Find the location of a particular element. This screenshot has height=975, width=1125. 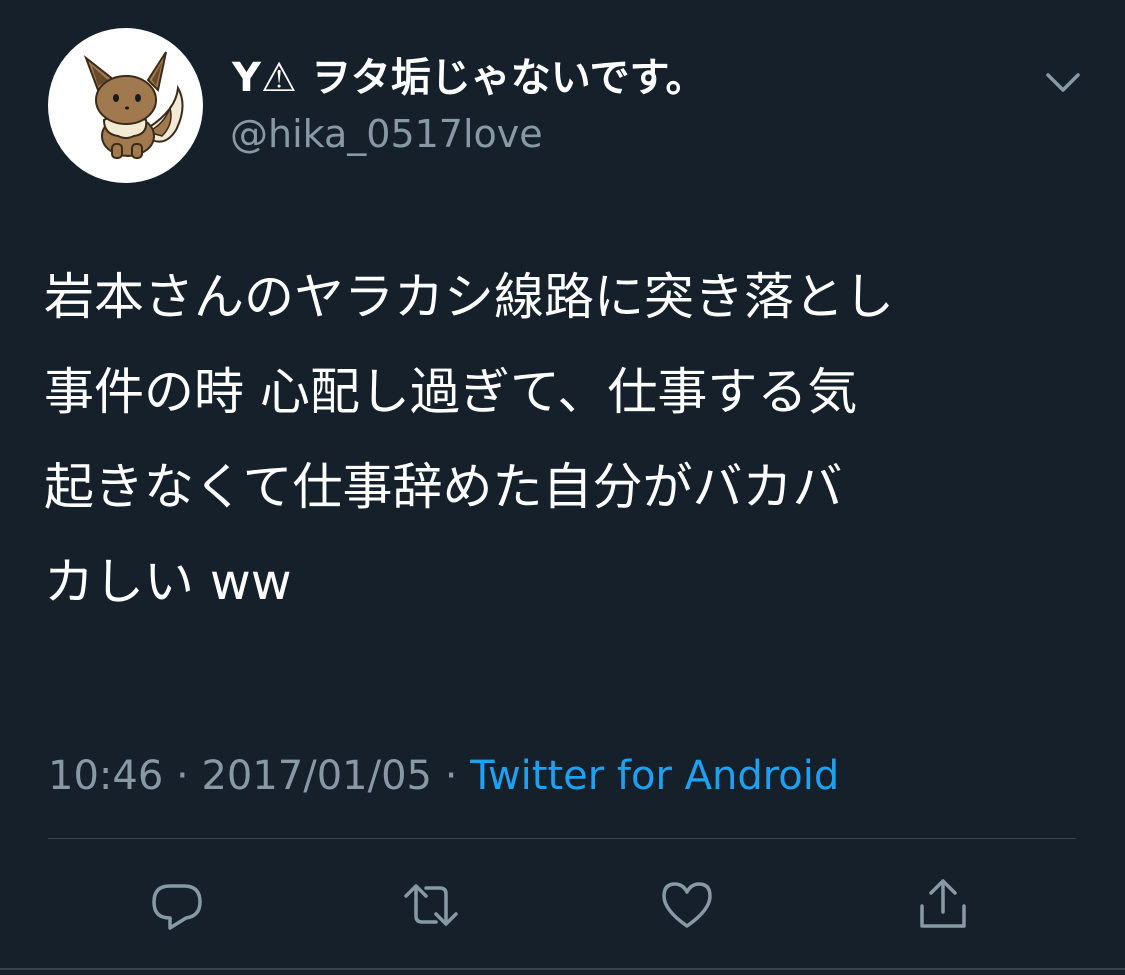

heart-icon is located at coordinates (687, 905).